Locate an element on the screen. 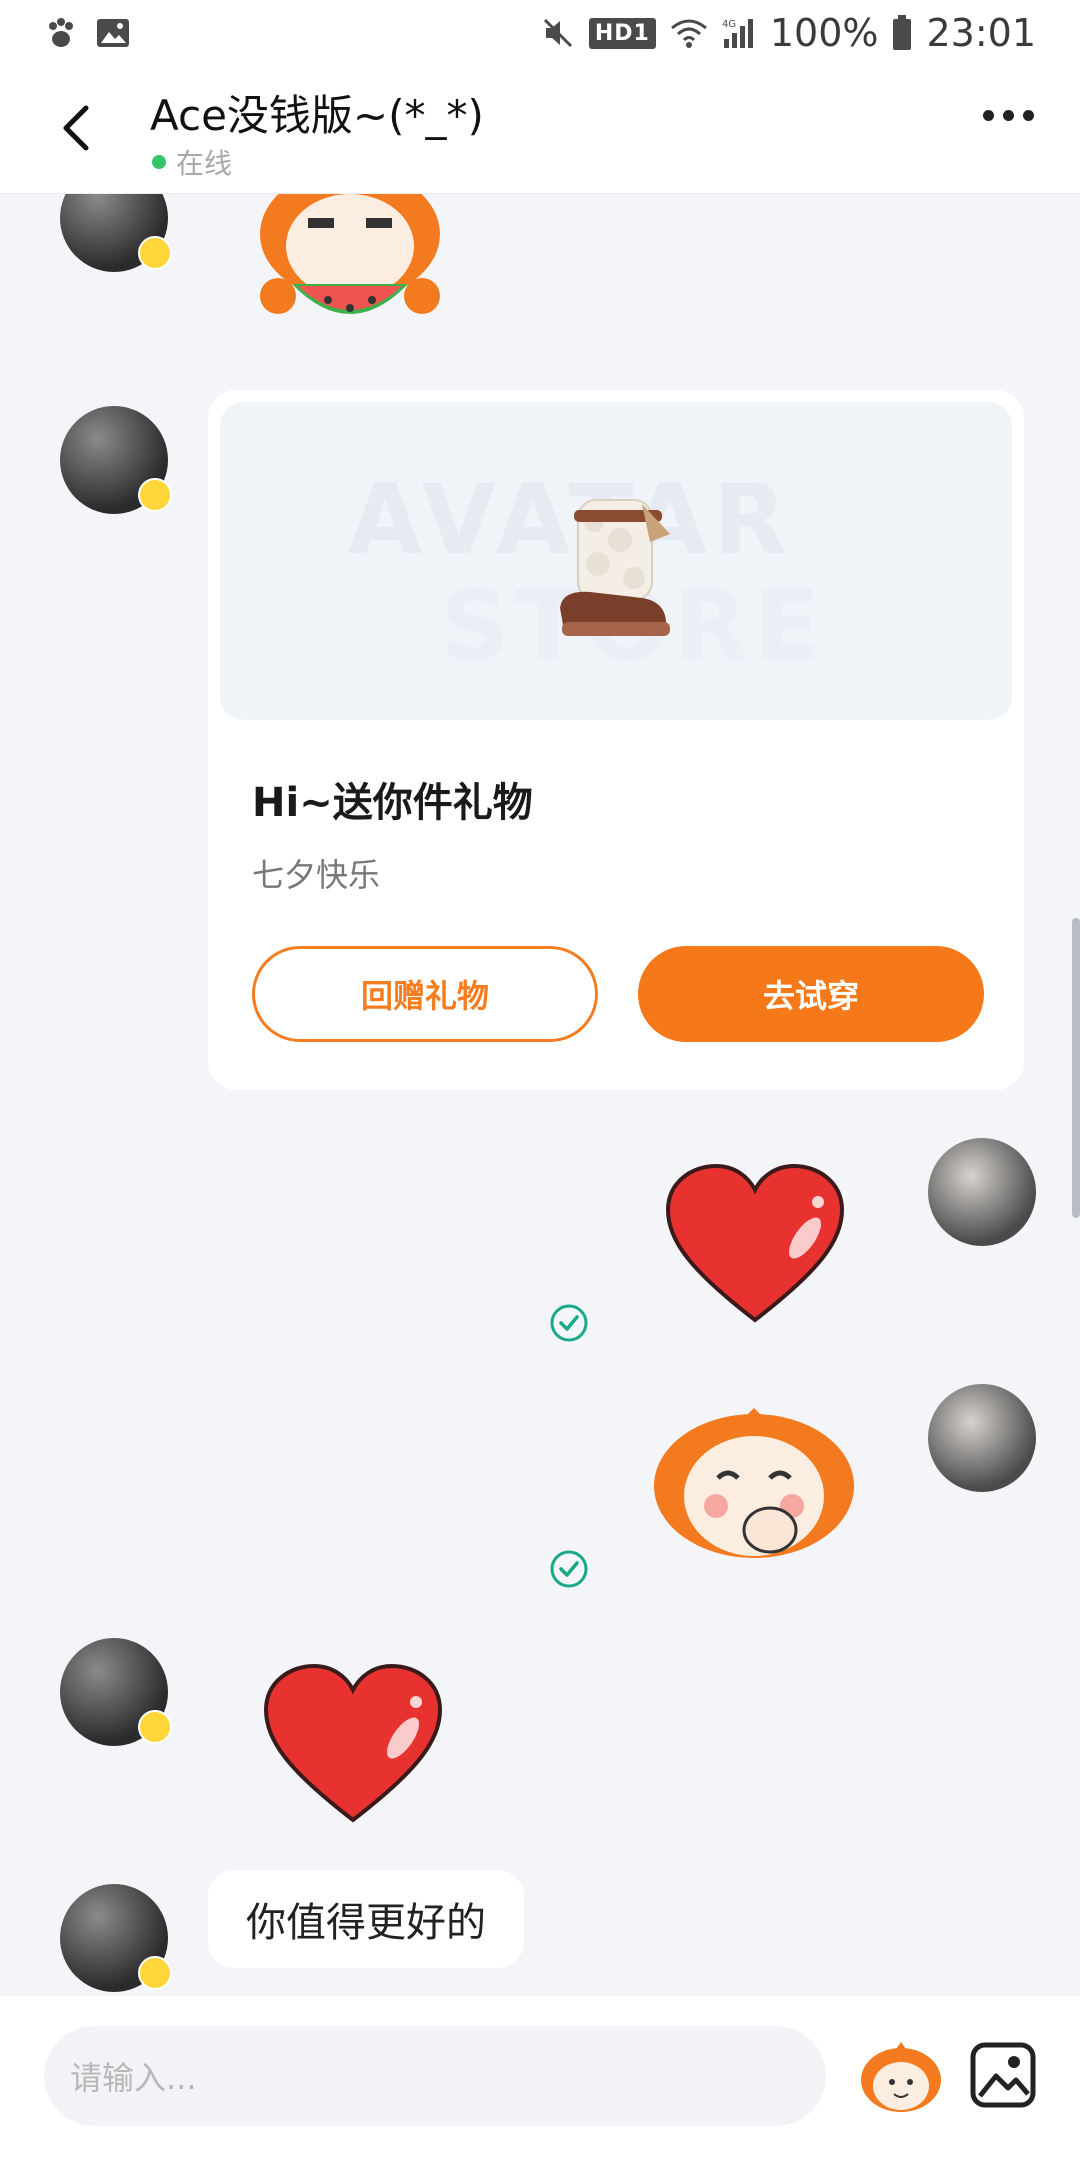 Image resolution: width=1080 pixels, height=2160 pixels. more-dots-icon is located at coordinates (988, 115).